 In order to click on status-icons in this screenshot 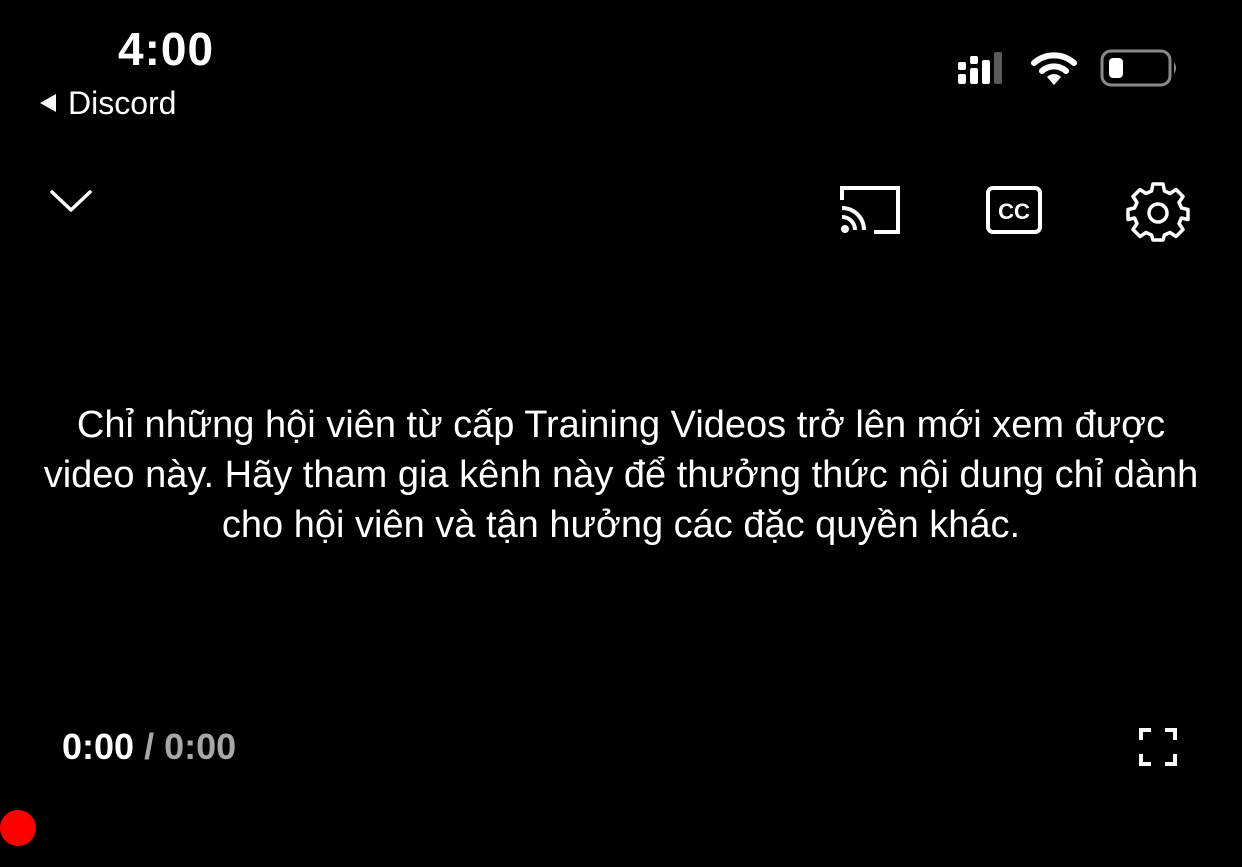, I will do `click(1068, 70)`.